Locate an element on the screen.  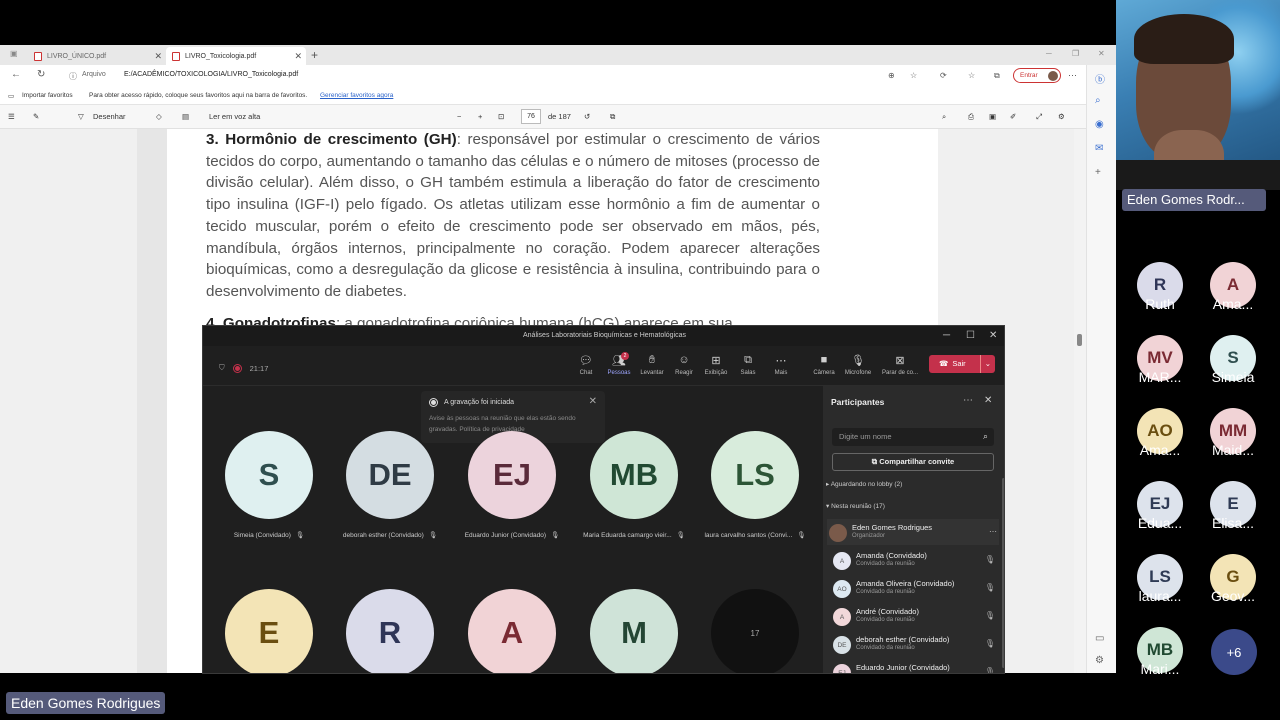
participant-avatar: DE is located at coordinates (390, 475).